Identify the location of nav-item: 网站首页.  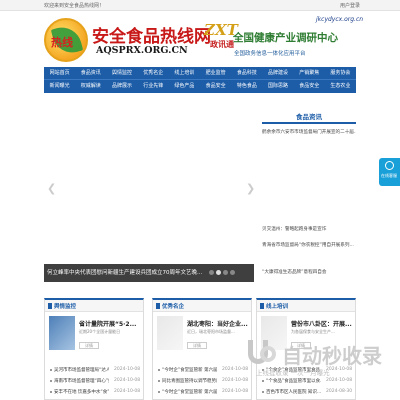
(59, 73).